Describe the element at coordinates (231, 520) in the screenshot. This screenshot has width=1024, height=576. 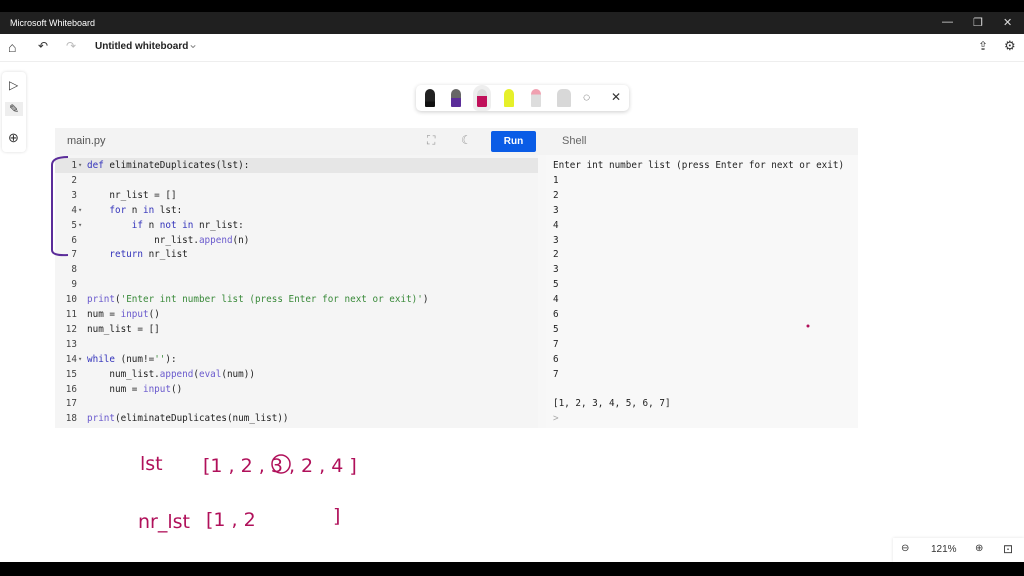
I see `ink-list-nr-lst: [1 , 2` at that location.